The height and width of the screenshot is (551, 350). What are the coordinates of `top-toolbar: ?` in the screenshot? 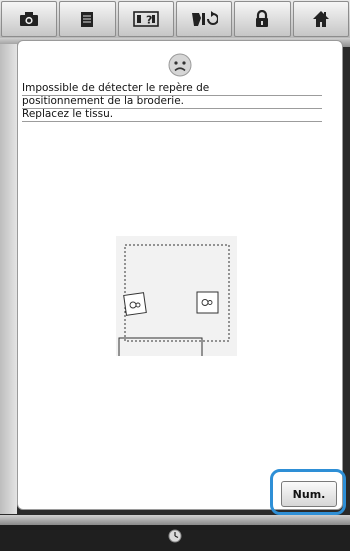 It's located at (175, 19).